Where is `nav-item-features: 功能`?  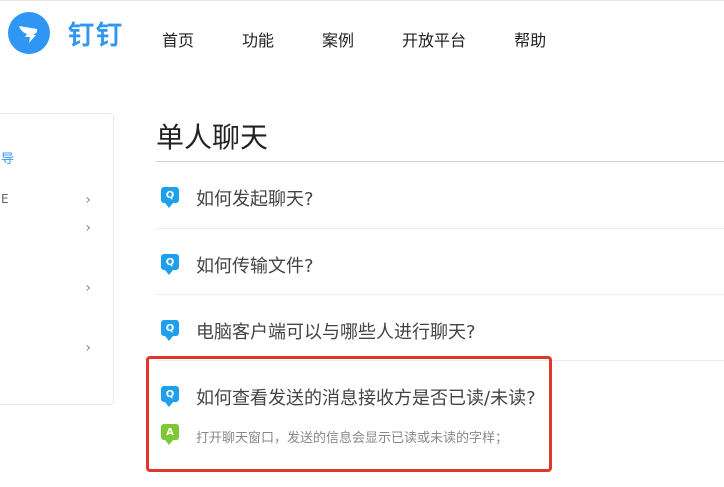 nav-item-features: 功能 is located at coordinates (258, 39).